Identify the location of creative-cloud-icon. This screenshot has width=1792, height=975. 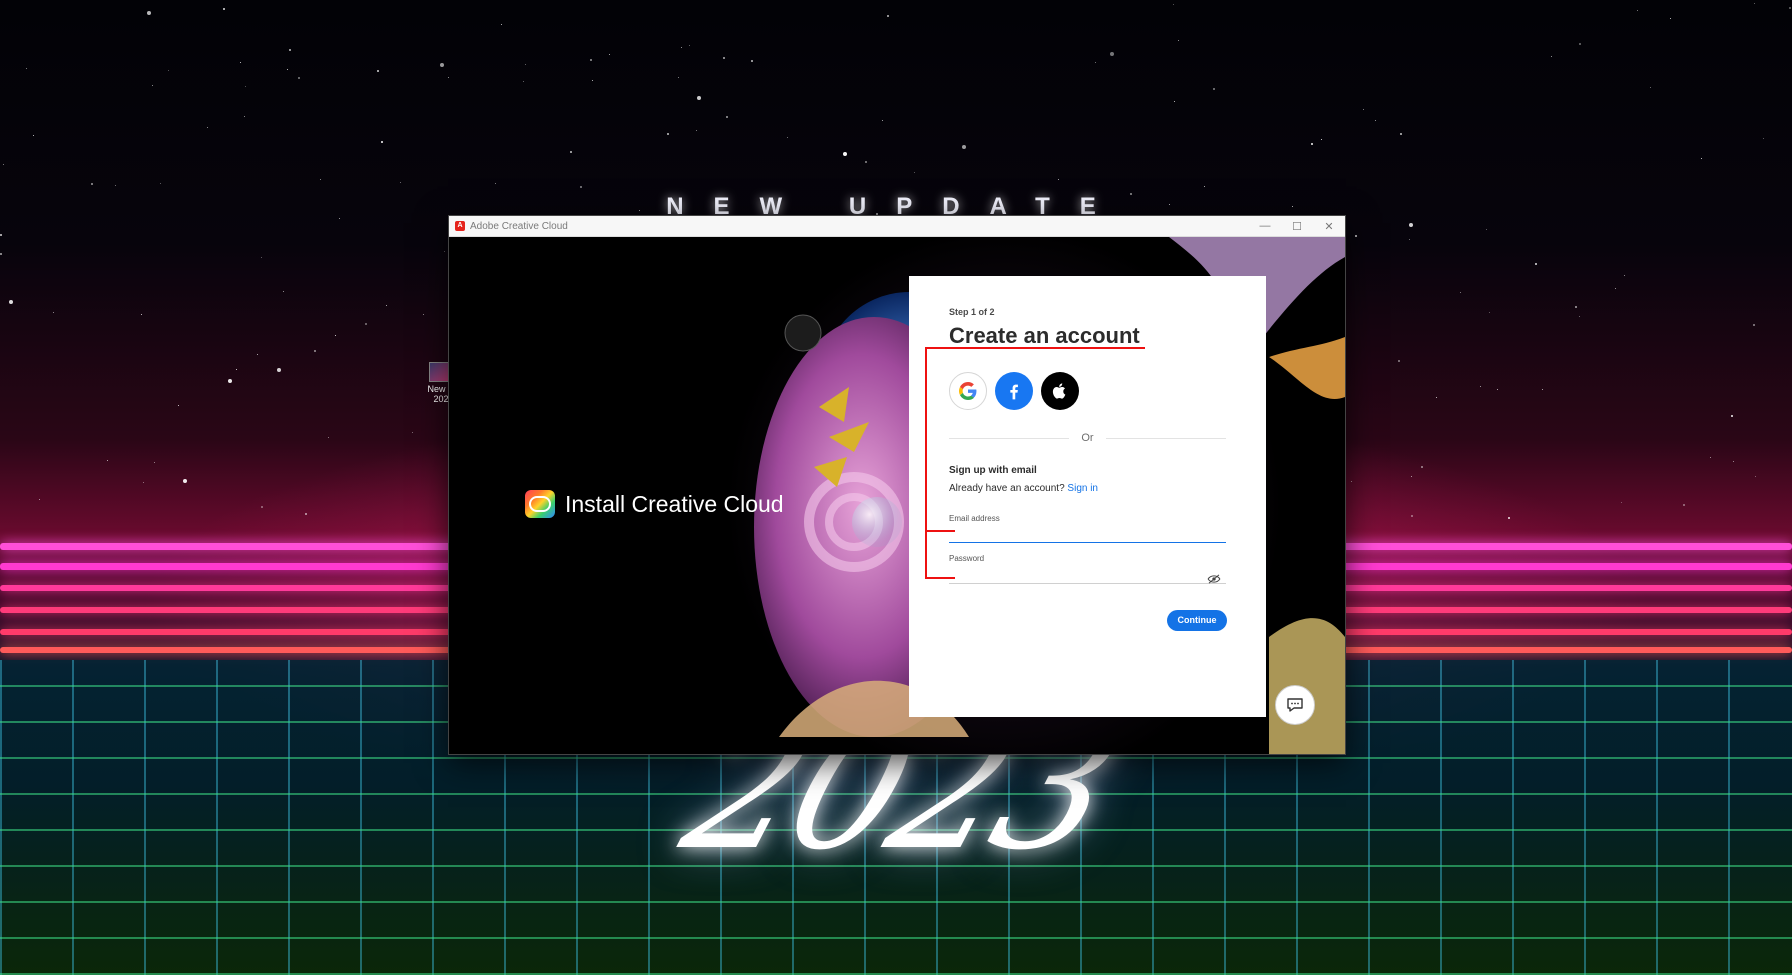
(540, 504).